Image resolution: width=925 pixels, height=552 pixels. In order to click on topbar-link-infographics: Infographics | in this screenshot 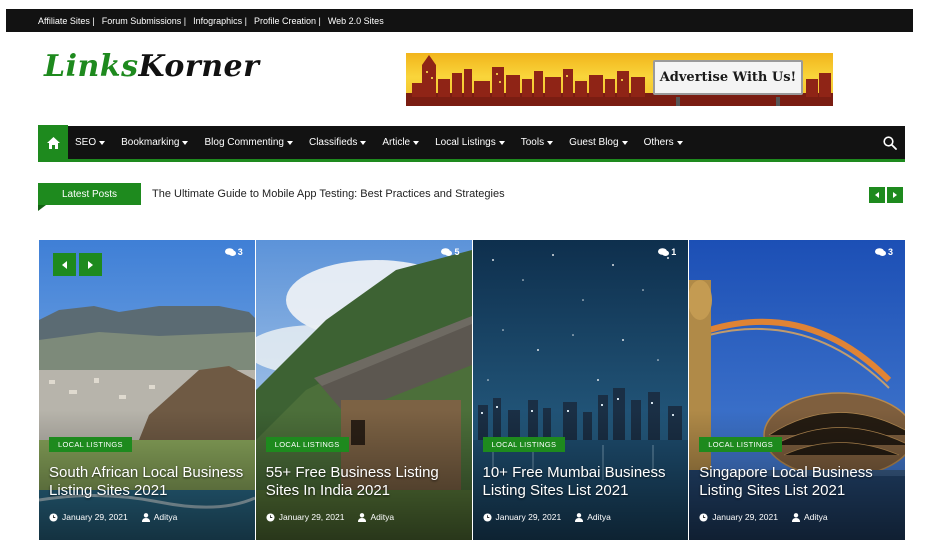, I will do `click(220, 21)`.